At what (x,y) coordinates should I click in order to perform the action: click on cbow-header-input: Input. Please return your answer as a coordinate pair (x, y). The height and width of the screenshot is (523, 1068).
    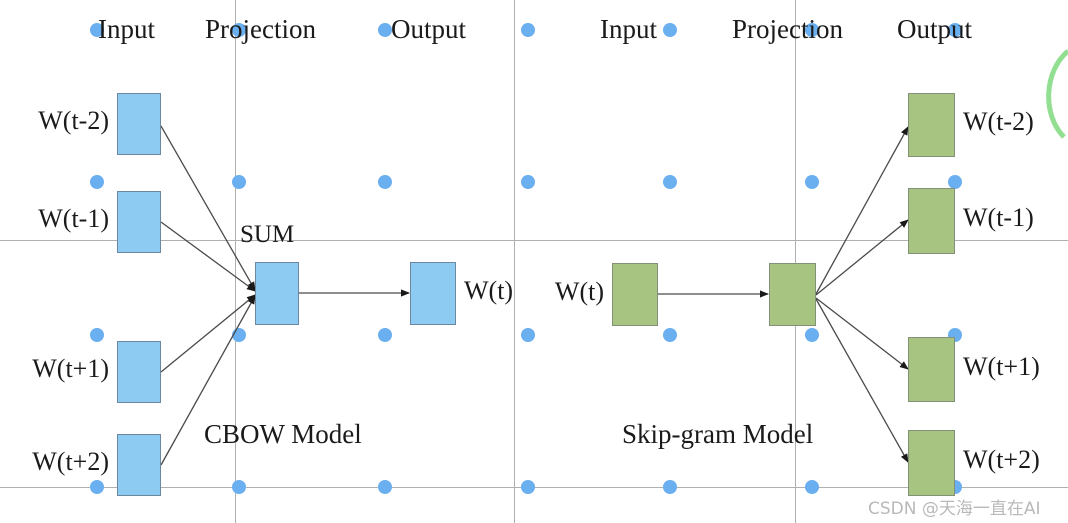
    Looking at the image, I should click on (126, 29).